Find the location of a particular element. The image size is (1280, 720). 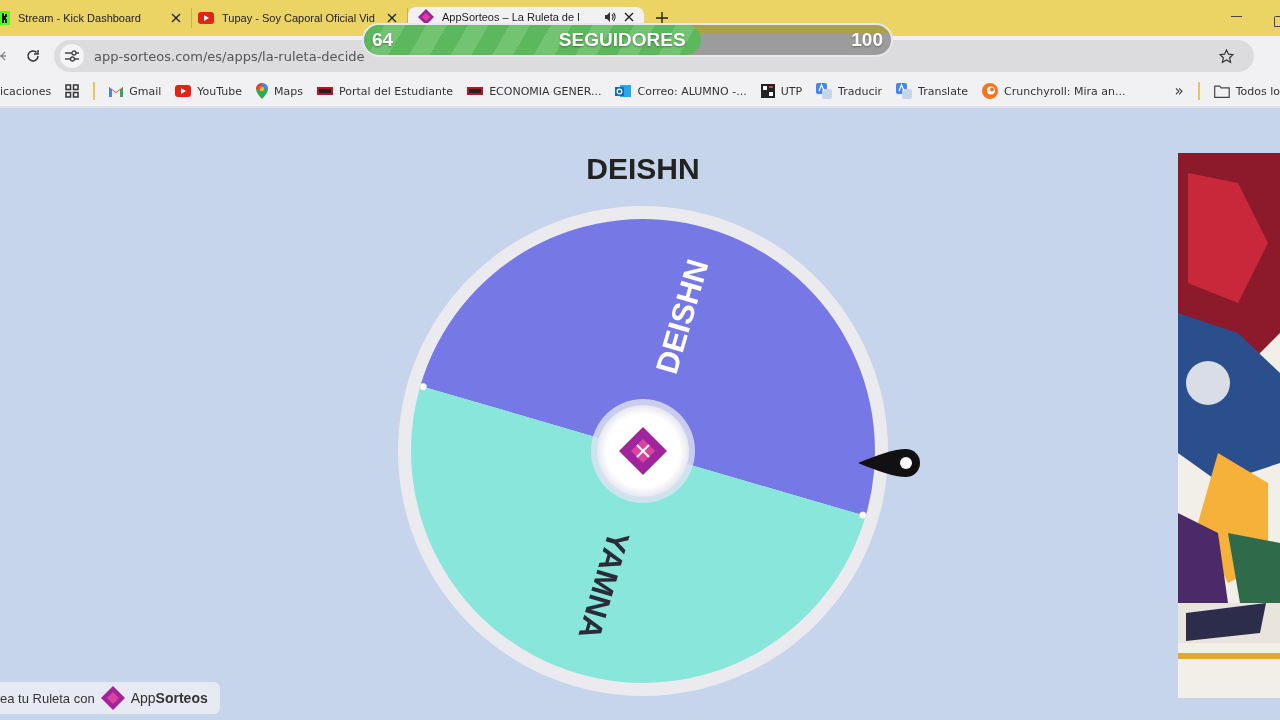

apps-grid-icon is located at coordinates (72, 91).